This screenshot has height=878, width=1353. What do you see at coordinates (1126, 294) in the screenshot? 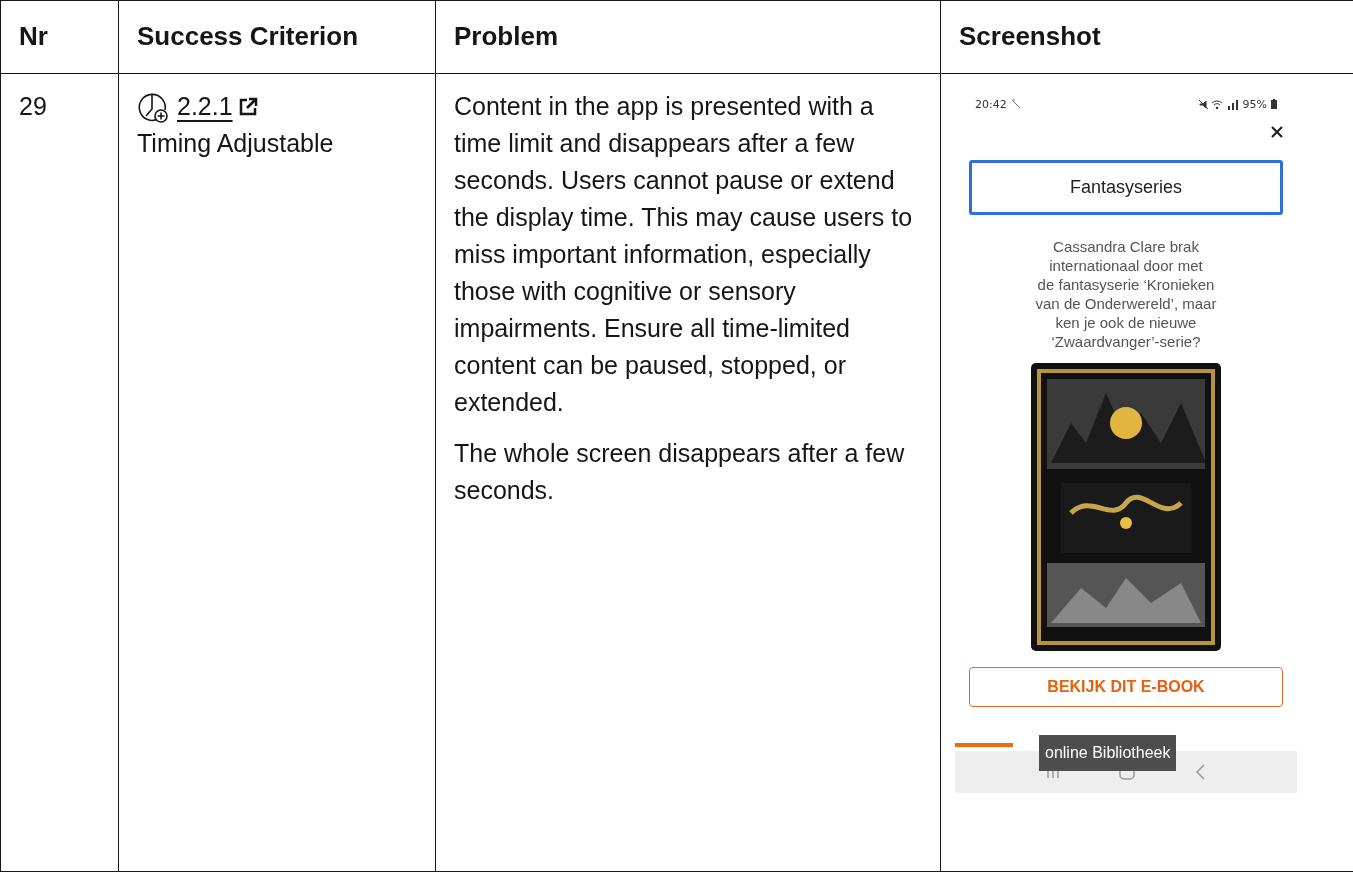
I see `description-text: Cassandra Clare brak internationaal door met de fantasyserie ‘Kronieken van de Onderwereld’, maar ken je ook de nieuwe ‘Zwaardvanger’-serie?` at bounding box center [1126, 294].